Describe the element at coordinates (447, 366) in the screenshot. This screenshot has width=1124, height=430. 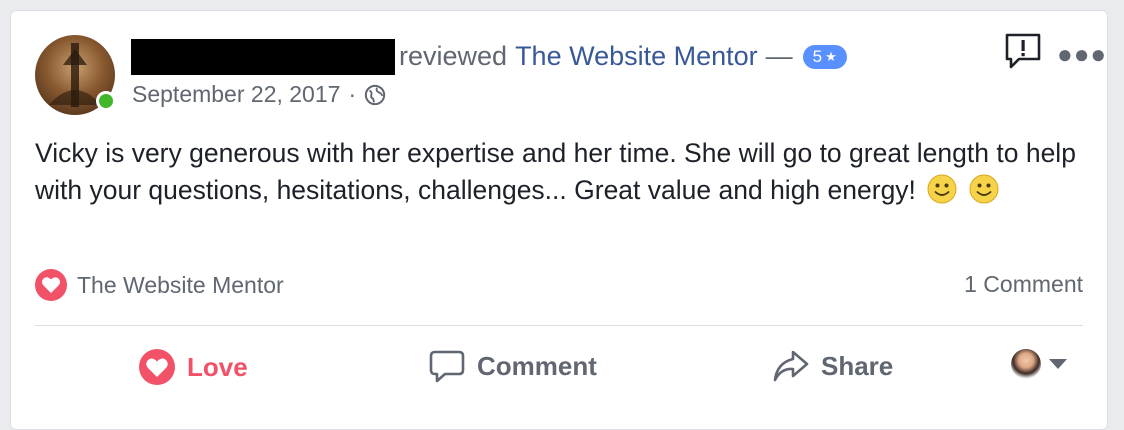
I see `comment-icon` at that location.